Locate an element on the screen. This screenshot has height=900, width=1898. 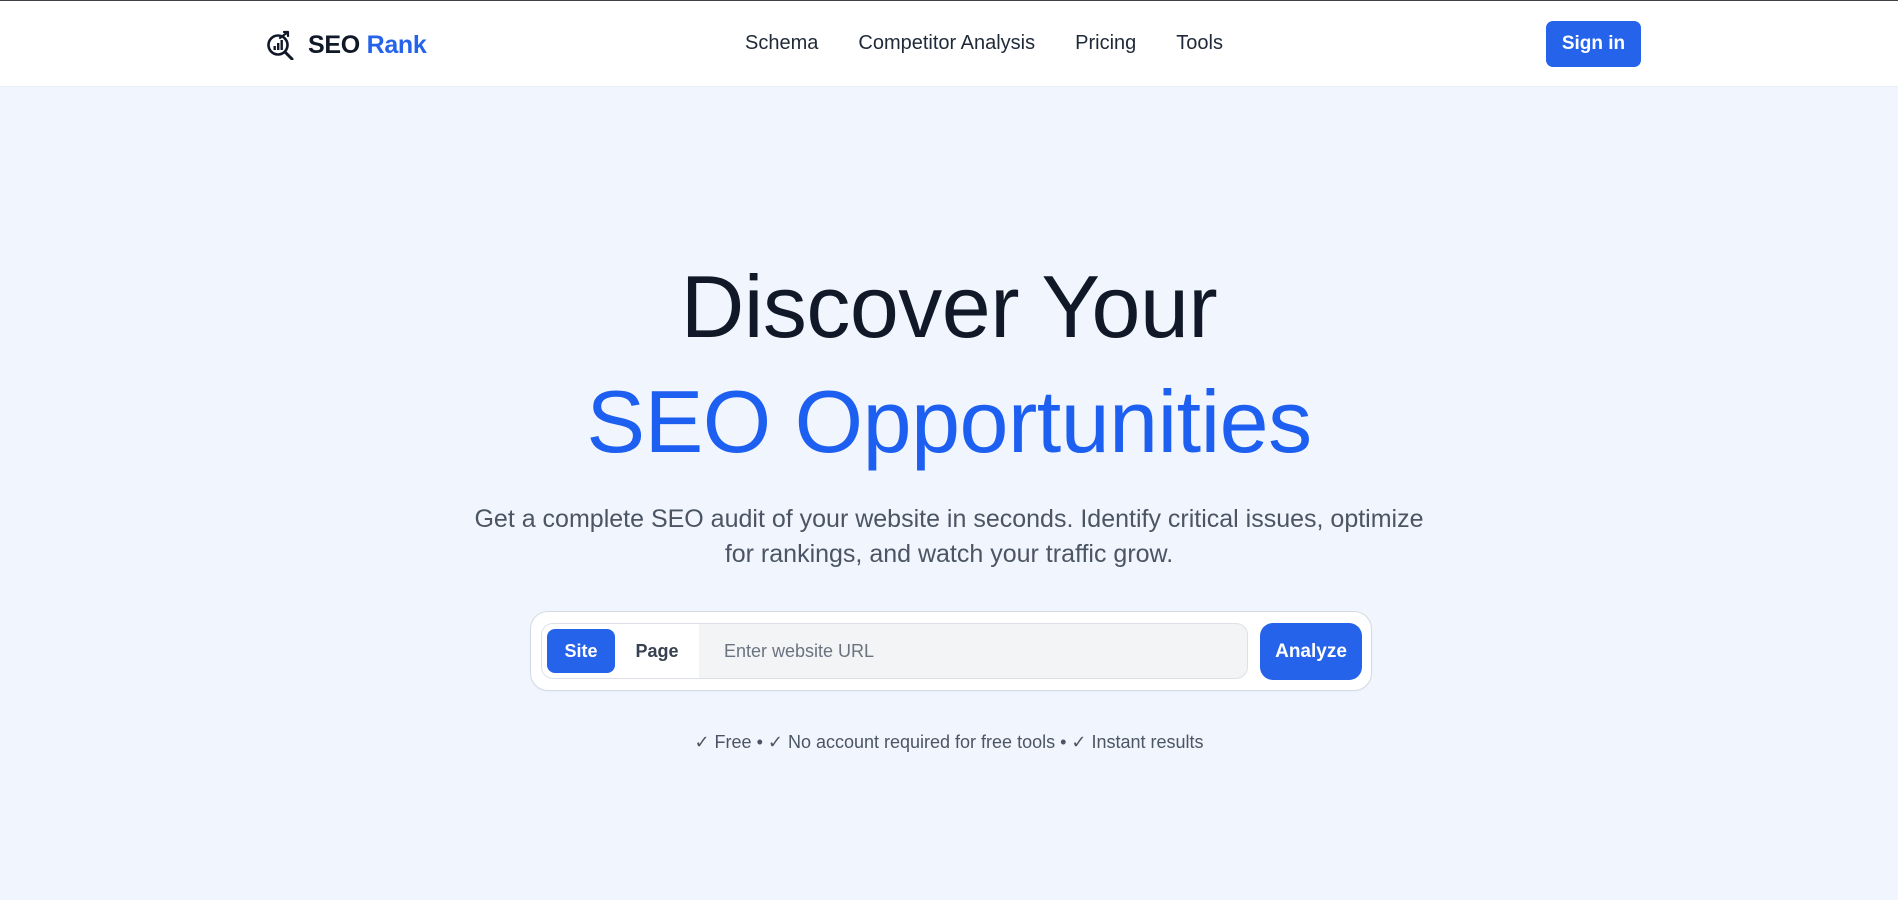
hero-title-line1: Discover Your is located at coordinates (949, 306).